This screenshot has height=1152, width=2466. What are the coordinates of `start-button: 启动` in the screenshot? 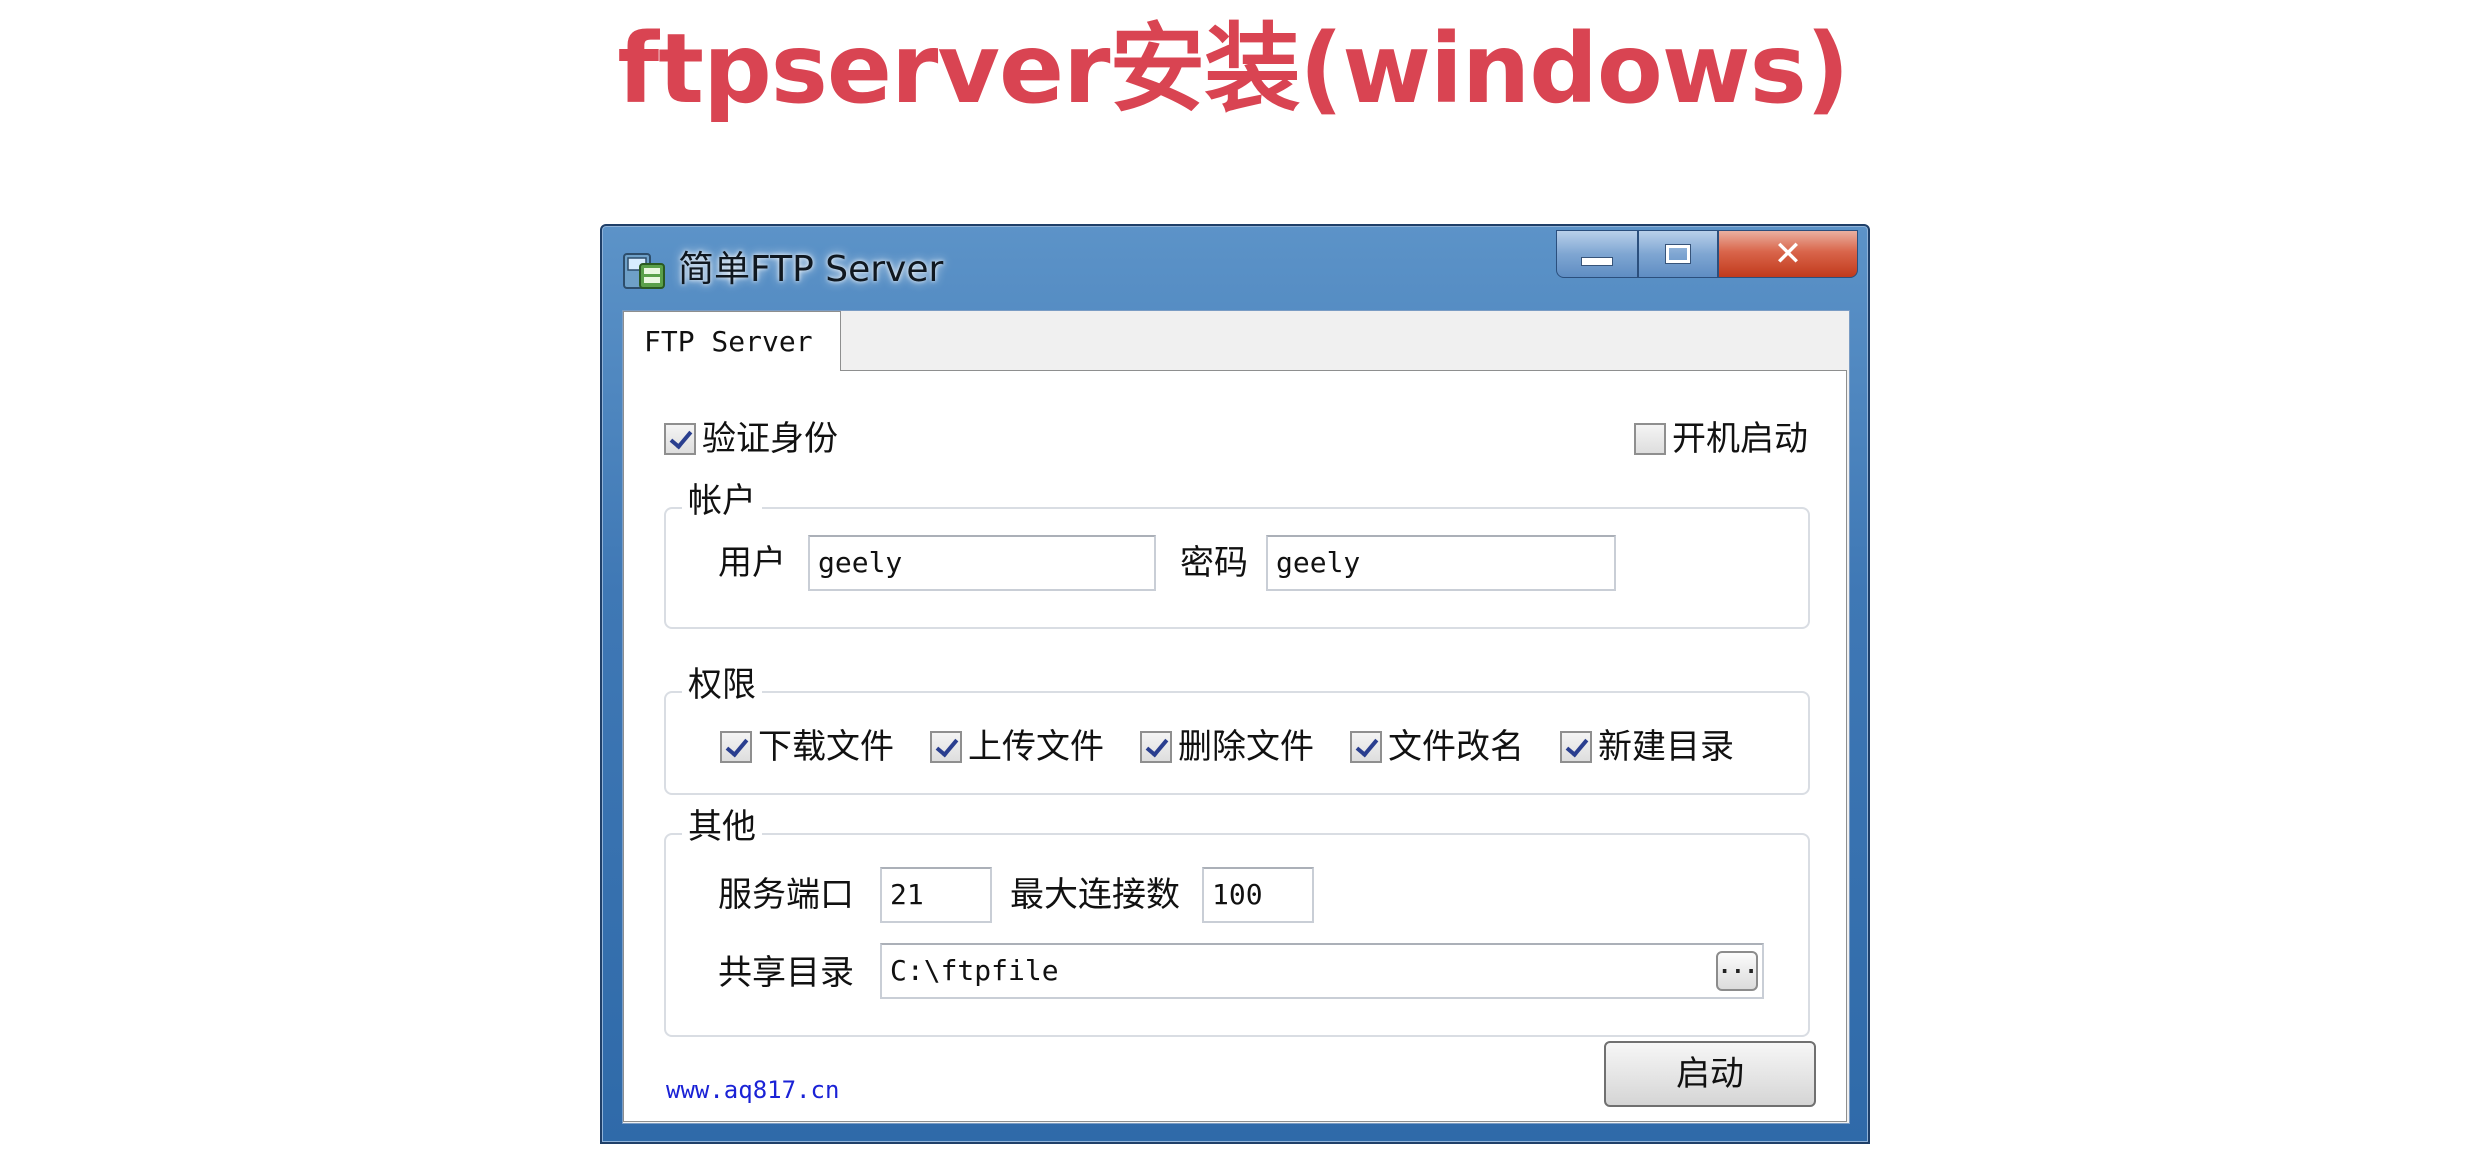 It's located at (1710, 1074).